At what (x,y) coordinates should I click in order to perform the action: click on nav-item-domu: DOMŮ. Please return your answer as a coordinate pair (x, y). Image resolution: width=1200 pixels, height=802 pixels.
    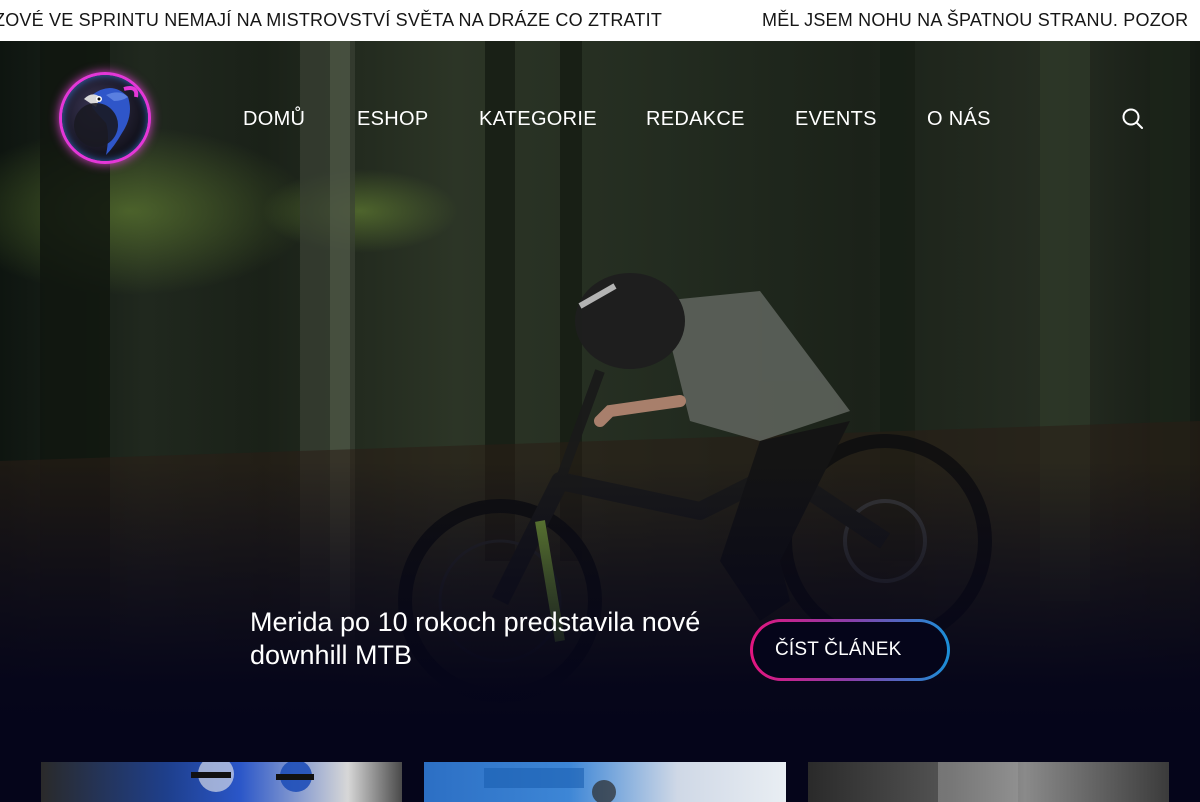
    Looking at the image, I should click on (274, 119).